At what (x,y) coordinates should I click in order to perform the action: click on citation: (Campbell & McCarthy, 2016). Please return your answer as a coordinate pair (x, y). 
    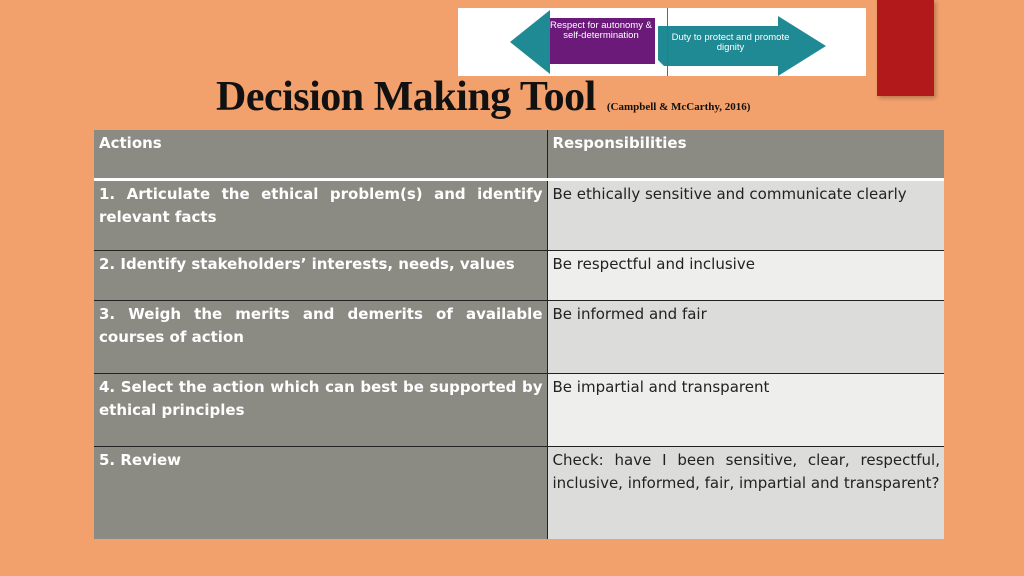
    Looking at the image, I should click on (678, 107).